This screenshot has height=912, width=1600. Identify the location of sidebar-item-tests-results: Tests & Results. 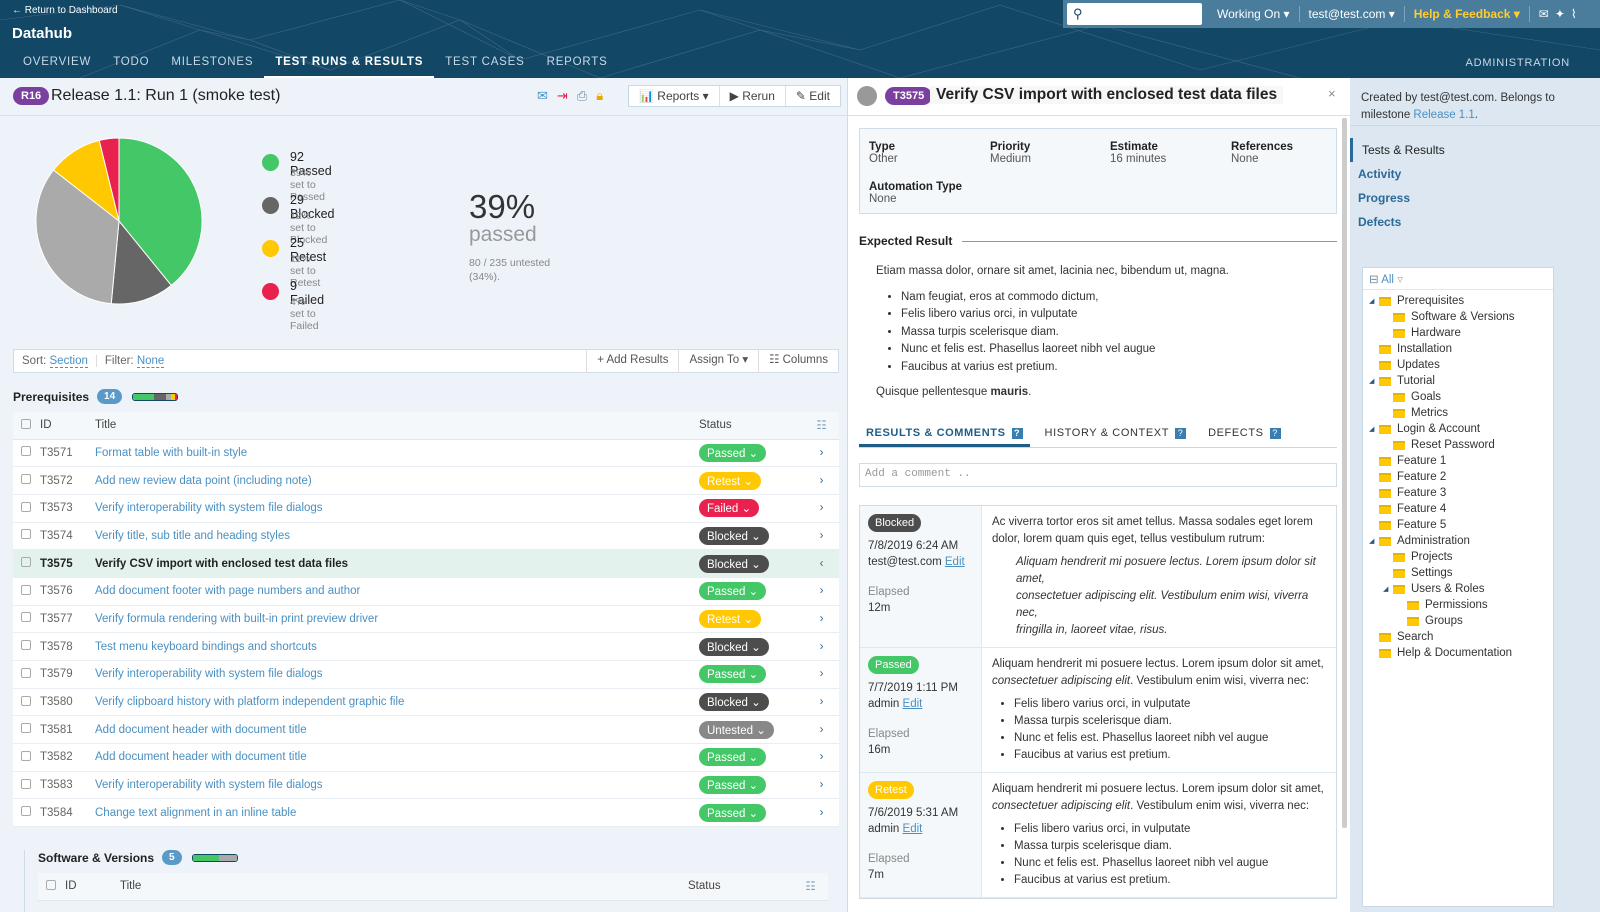
(1475, 150).